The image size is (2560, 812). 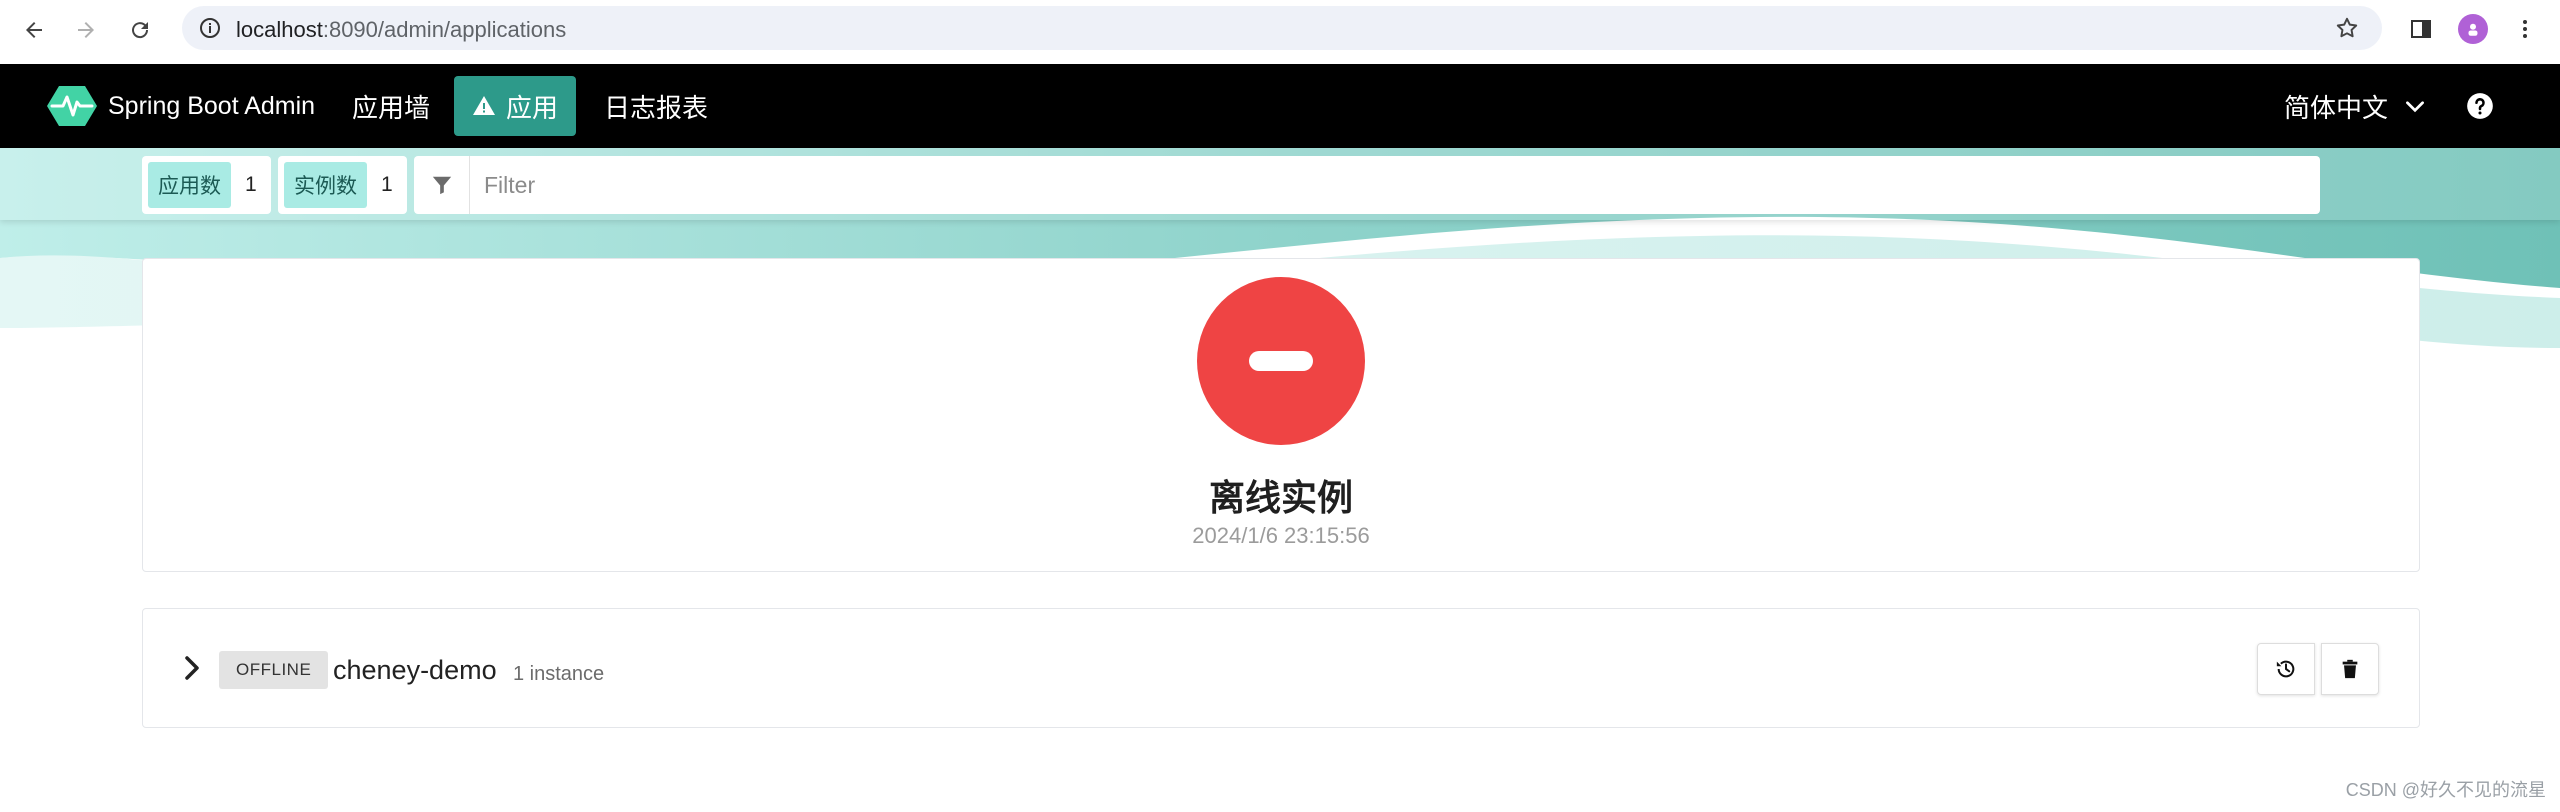 I want to click on info-icon, so click(x=210, y=28).